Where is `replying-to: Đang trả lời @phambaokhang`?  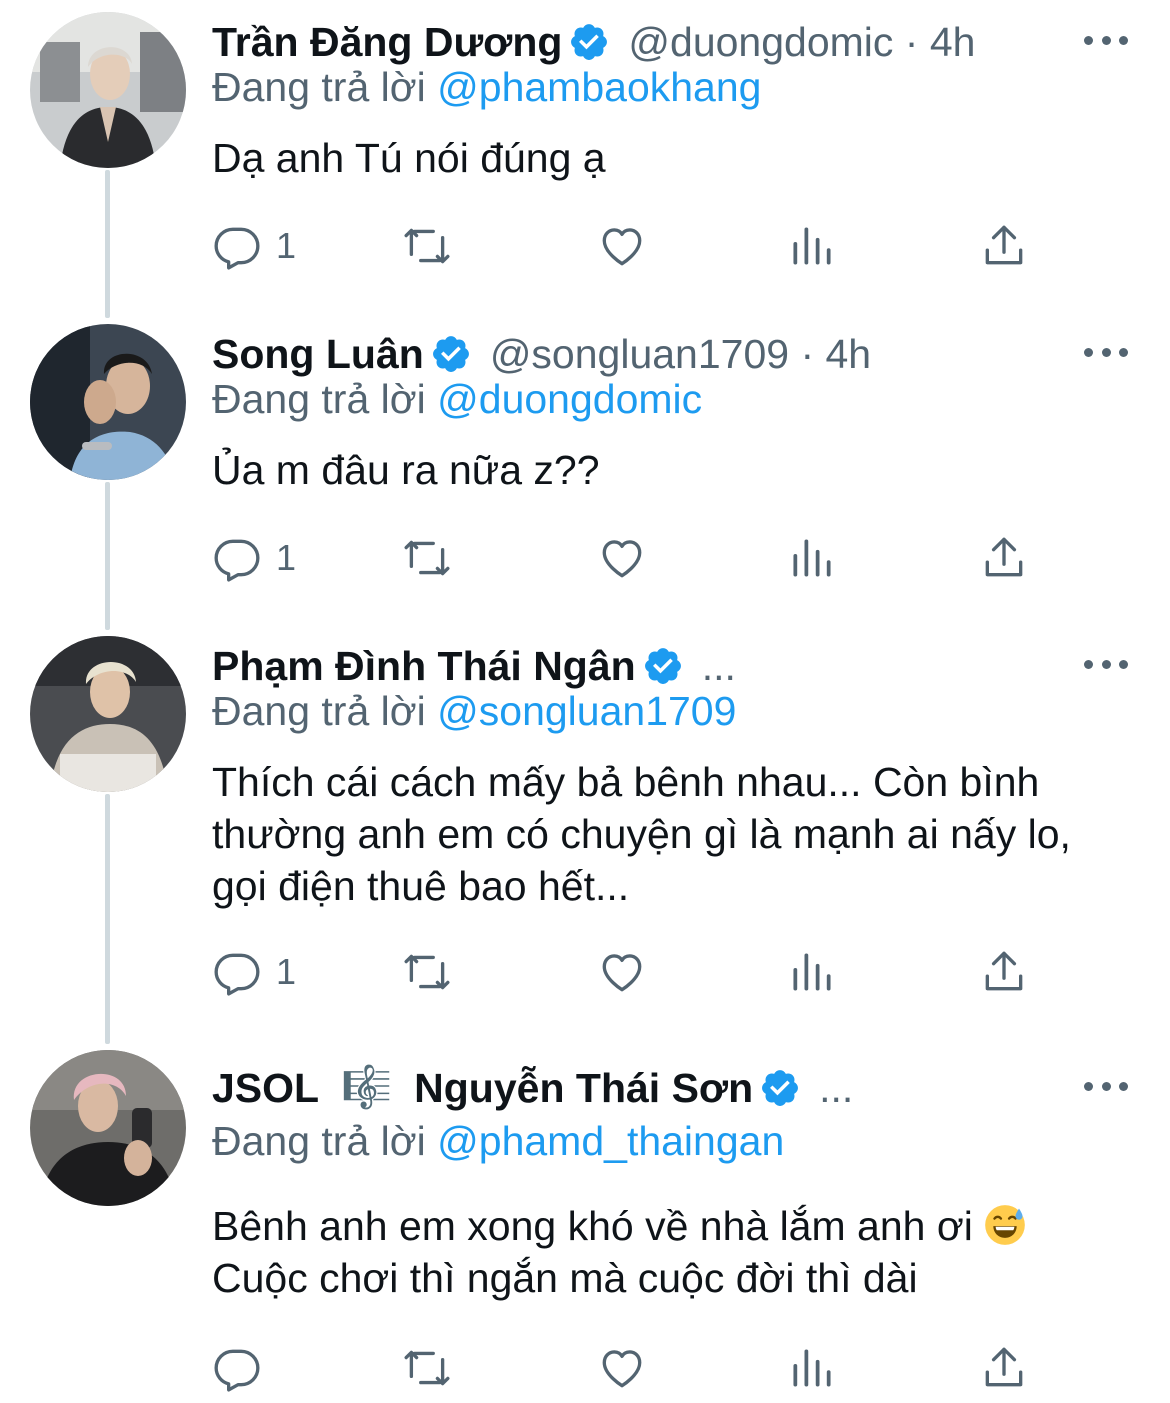
replying-to: Đang trả lời @phambaokhang is located at coordinates (486, 89).